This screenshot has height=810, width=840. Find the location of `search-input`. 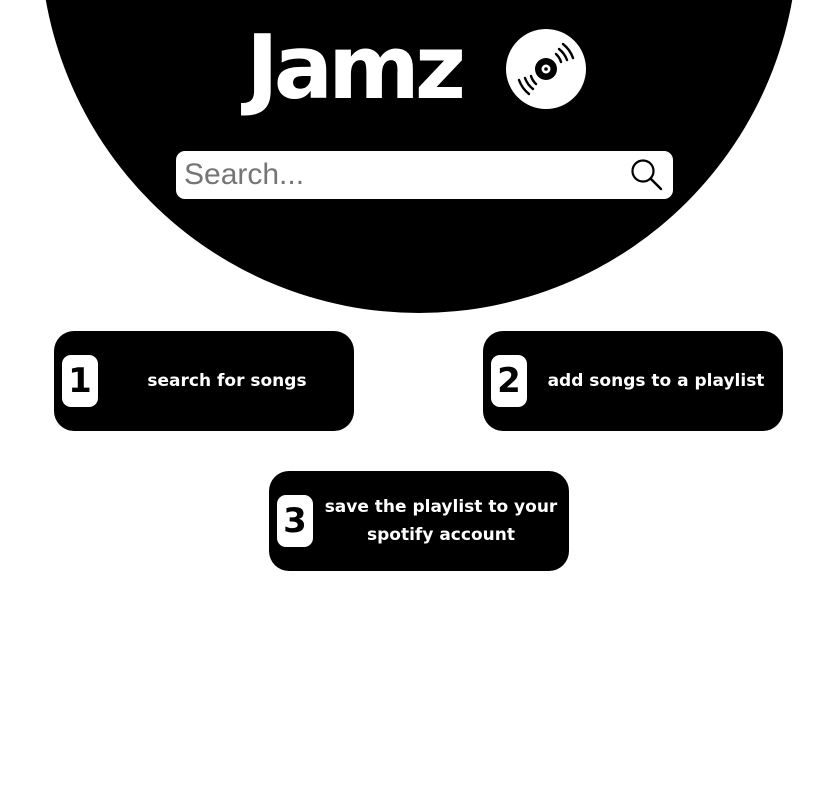

search-input is located at coordinates (399, 175).